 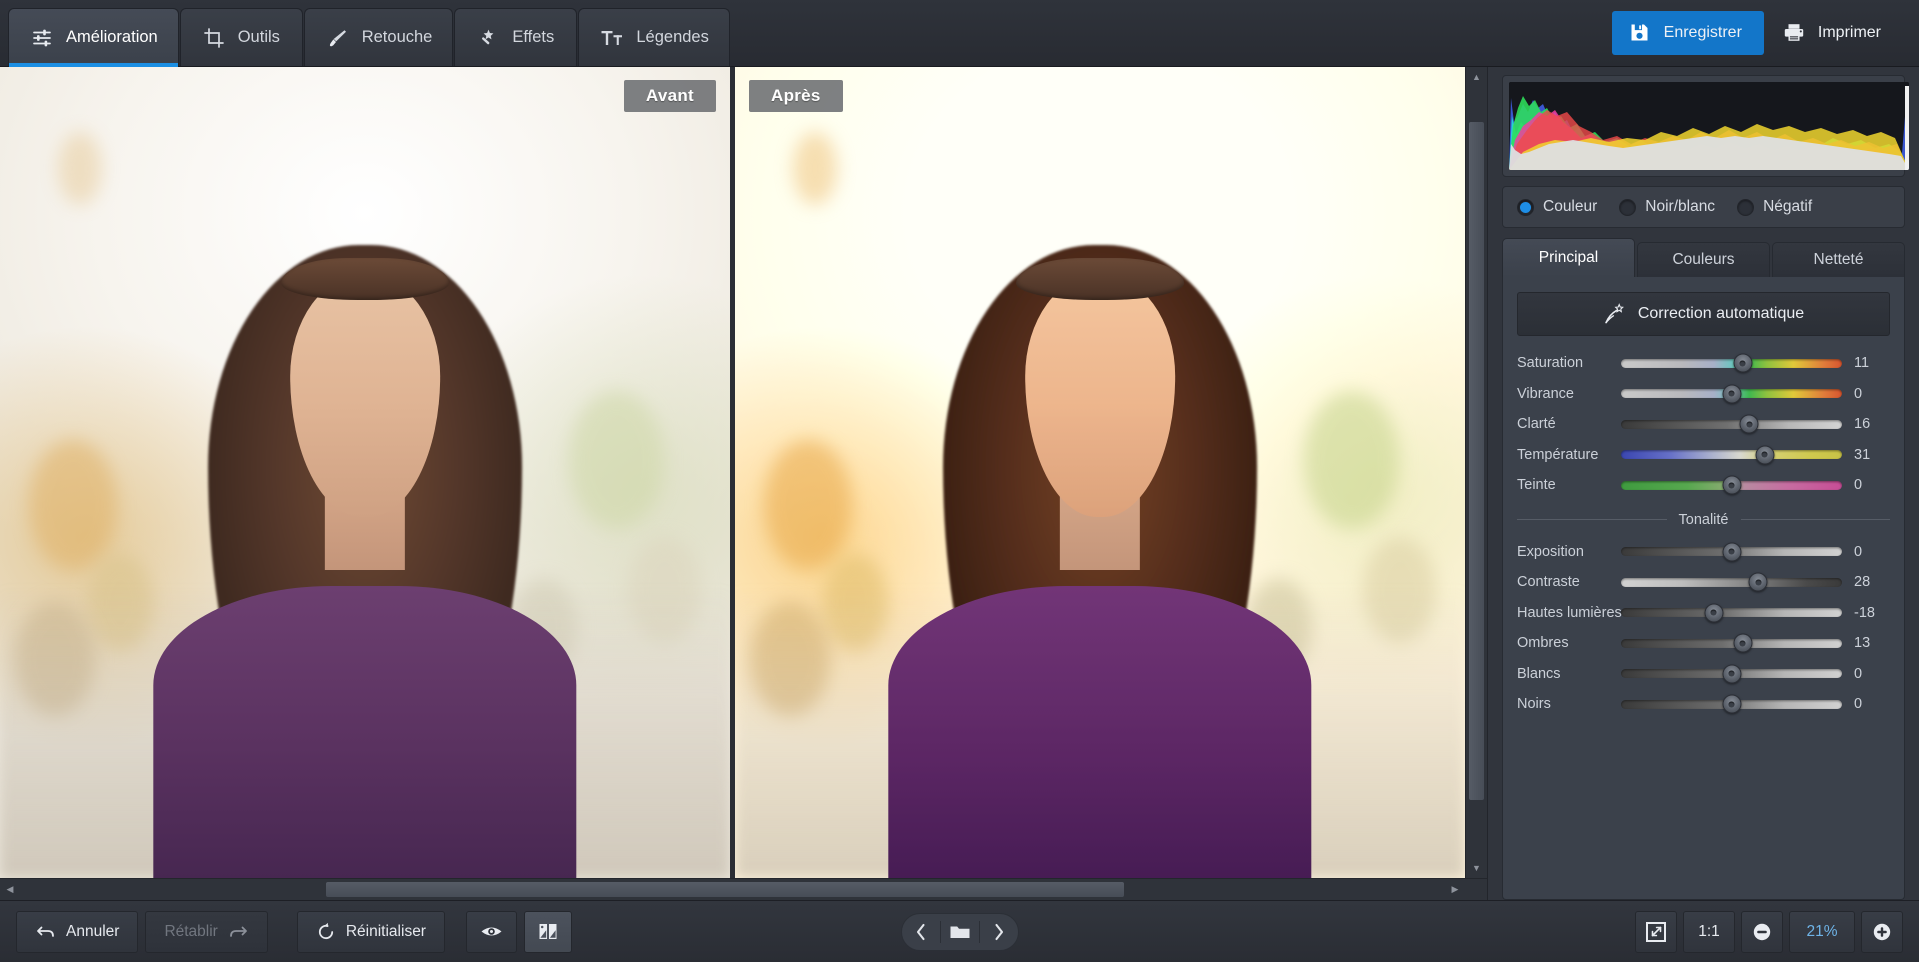 What do you see at coordinates (1822, 931) in the screenshot?
I see `zoom-level-display: 21%` at bounding box center [1822, 931].